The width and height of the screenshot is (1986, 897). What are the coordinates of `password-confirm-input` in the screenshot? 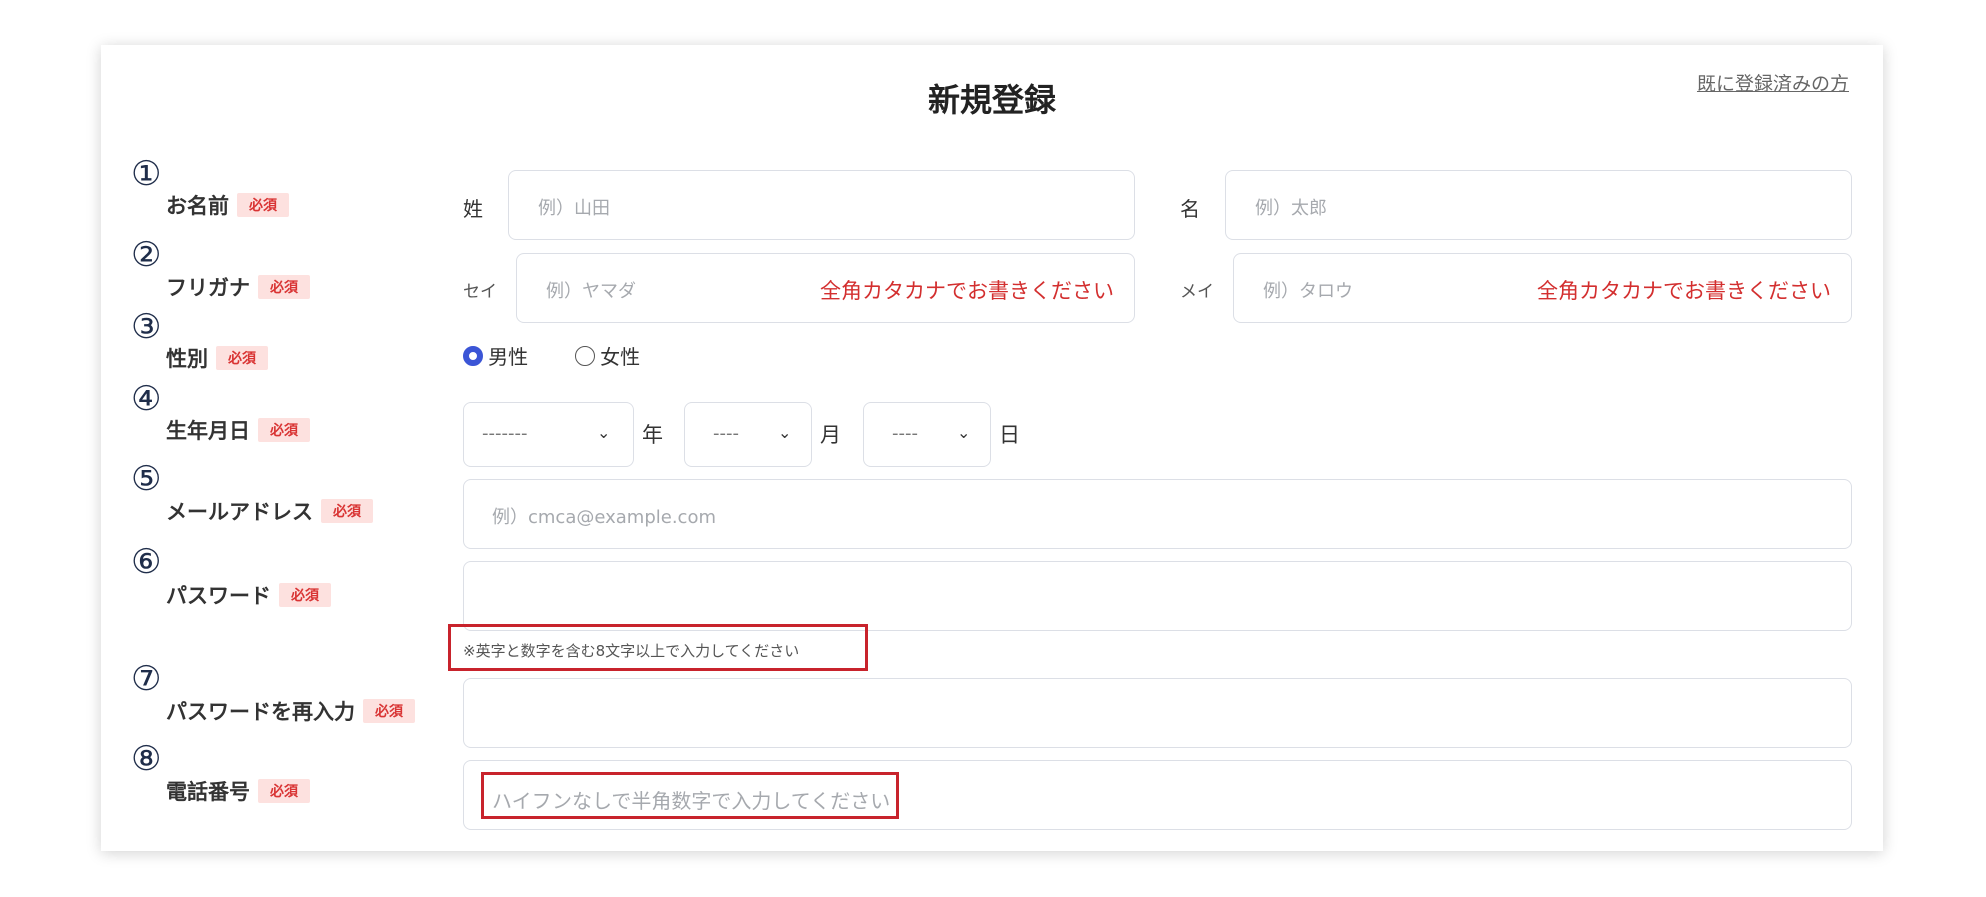 It's located at (1157, 713).